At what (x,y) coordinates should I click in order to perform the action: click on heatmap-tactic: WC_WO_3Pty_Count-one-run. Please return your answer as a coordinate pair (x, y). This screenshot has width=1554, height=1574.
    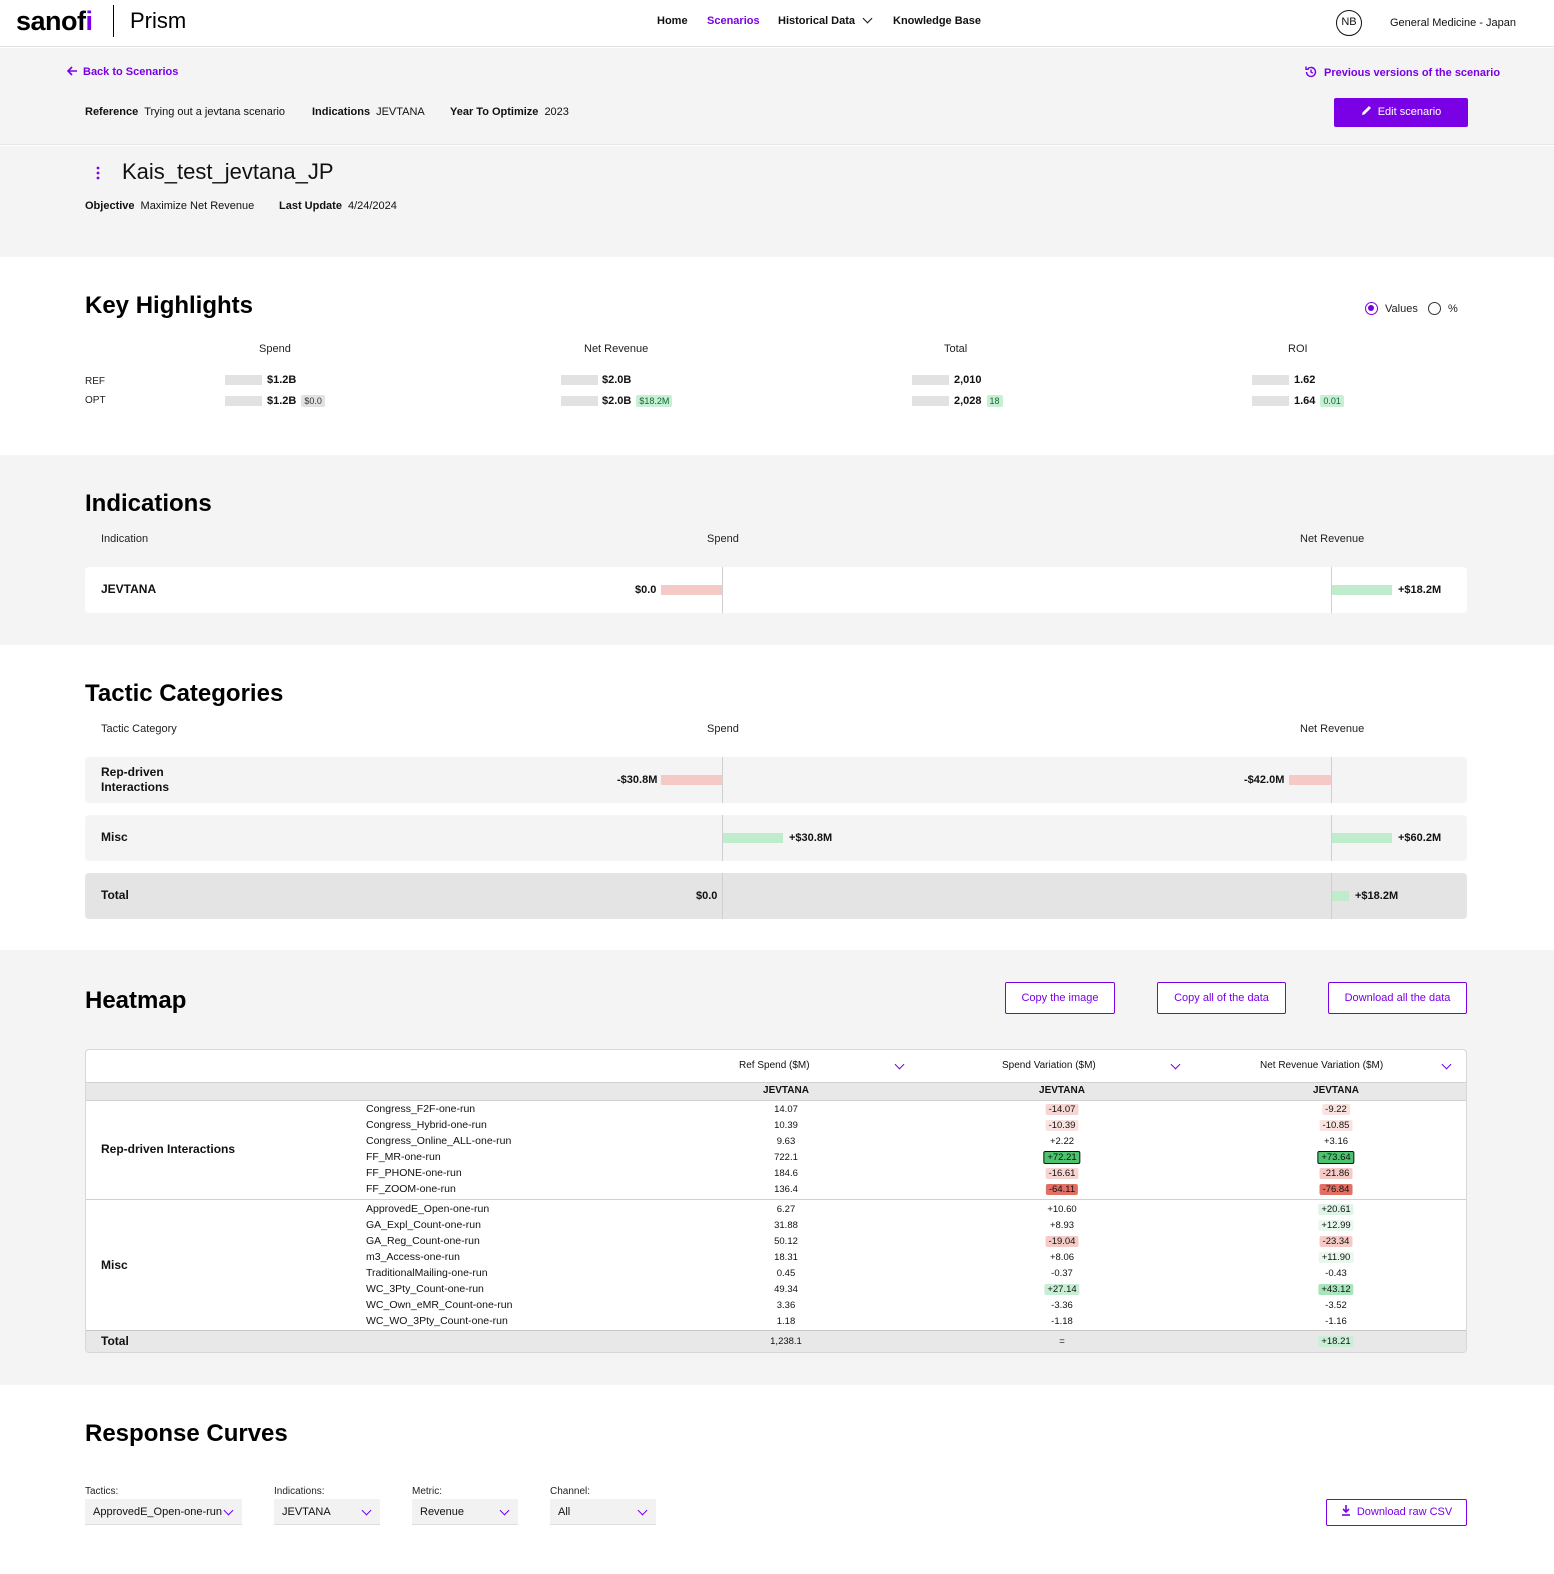
    Looking at the image, I should click on (437, 1321).